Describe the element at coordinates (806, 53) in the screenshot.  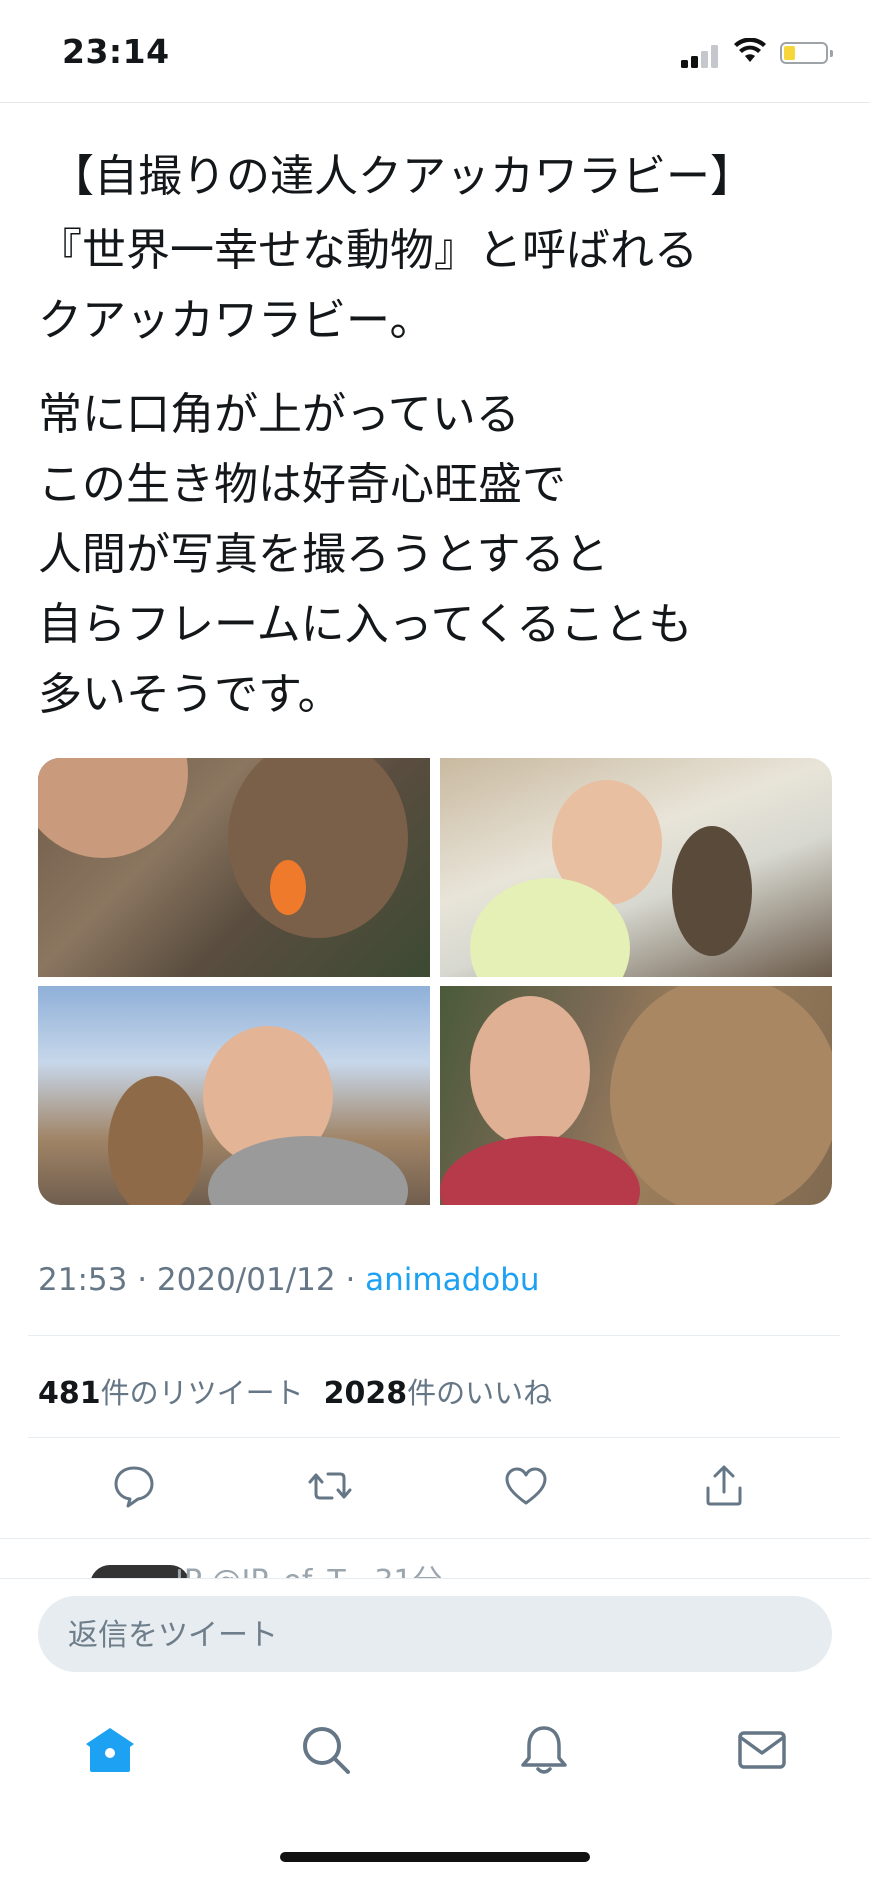
I see `battery-icon` at that location.